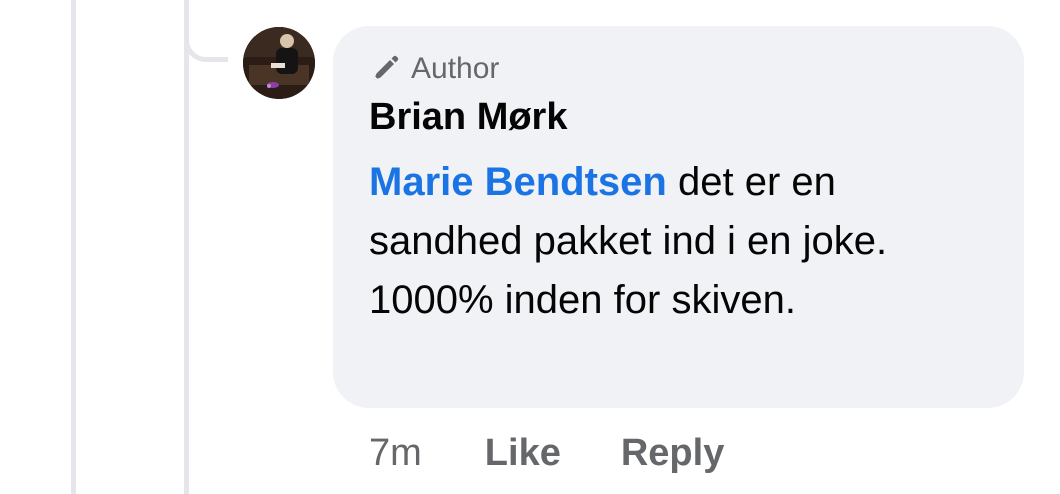 The width and height of the screenshot is (1060, 494). What do you see at coordinates (468, 117) in the screenshot?
I see `comment-author-name: Brian Mørk` at bounding box center [468, 117].